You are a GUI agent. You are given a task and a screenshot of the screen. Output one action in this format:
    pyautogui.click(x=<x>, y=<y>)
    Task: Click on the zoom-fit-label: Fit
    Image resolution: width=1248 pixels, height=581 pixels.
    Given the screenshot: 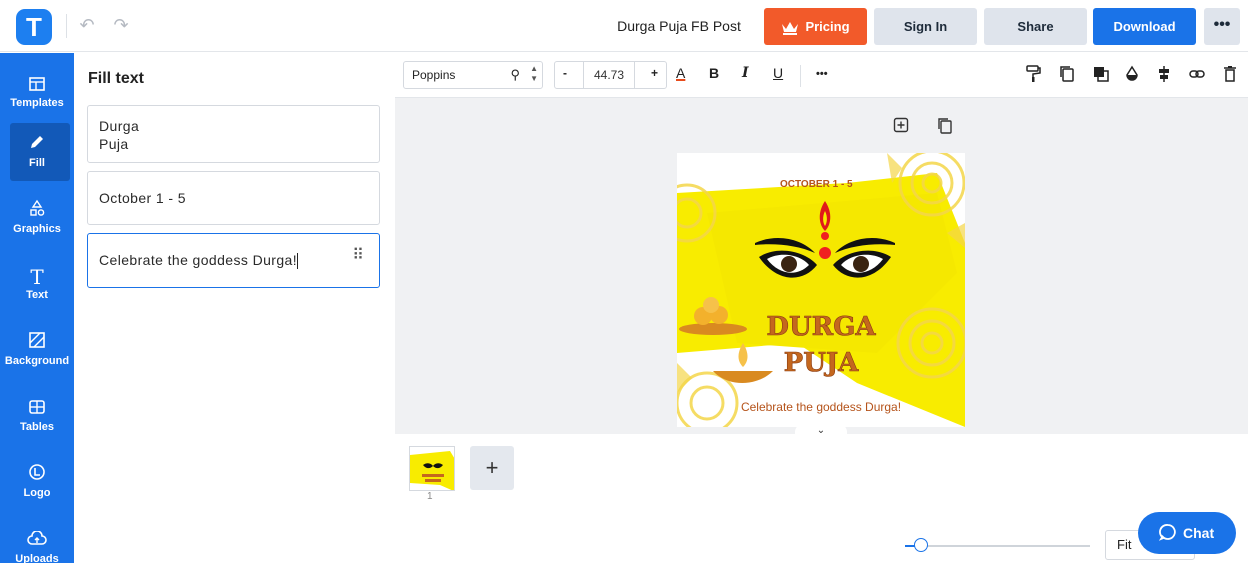 What is the action you would take?
    pyautogui.click(x=1124, y=544)
    